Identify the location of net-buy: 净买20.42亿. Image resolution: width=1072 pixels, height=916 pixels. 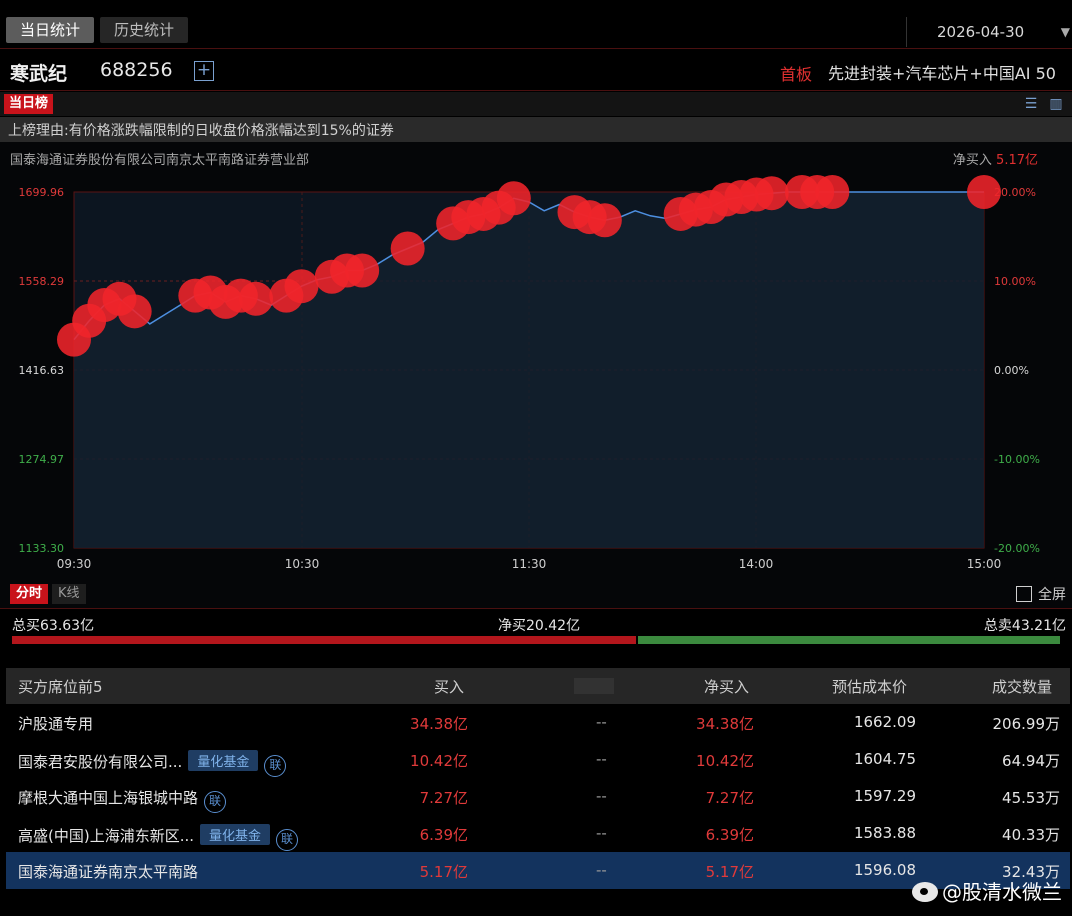
(539, 626).